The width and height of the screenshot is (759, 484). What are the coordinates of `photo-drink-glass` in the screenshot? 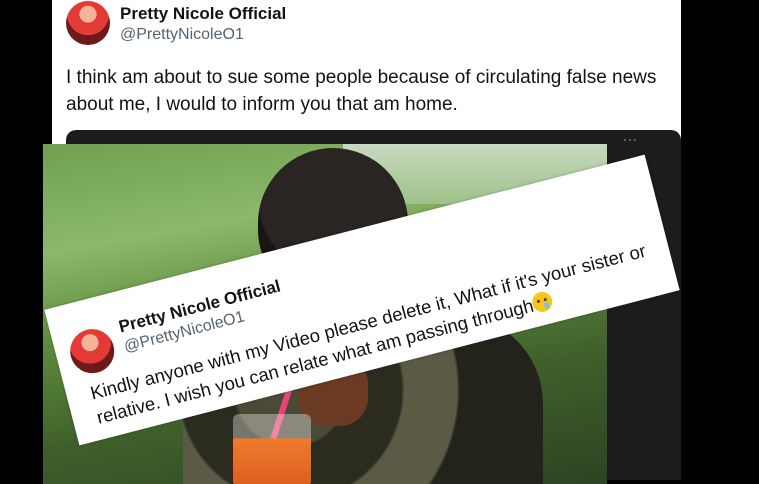 It's located at (272, 449).